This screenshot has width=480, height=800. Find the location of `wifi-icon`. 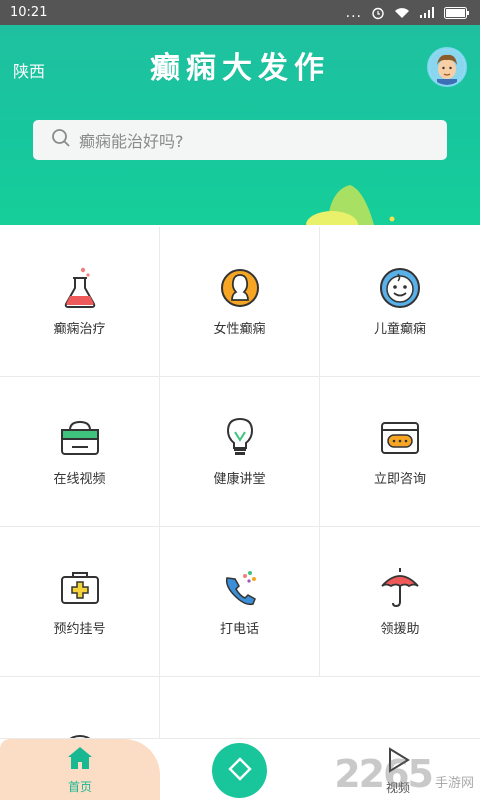

wifi-icon is located at coordinates (402, 13).